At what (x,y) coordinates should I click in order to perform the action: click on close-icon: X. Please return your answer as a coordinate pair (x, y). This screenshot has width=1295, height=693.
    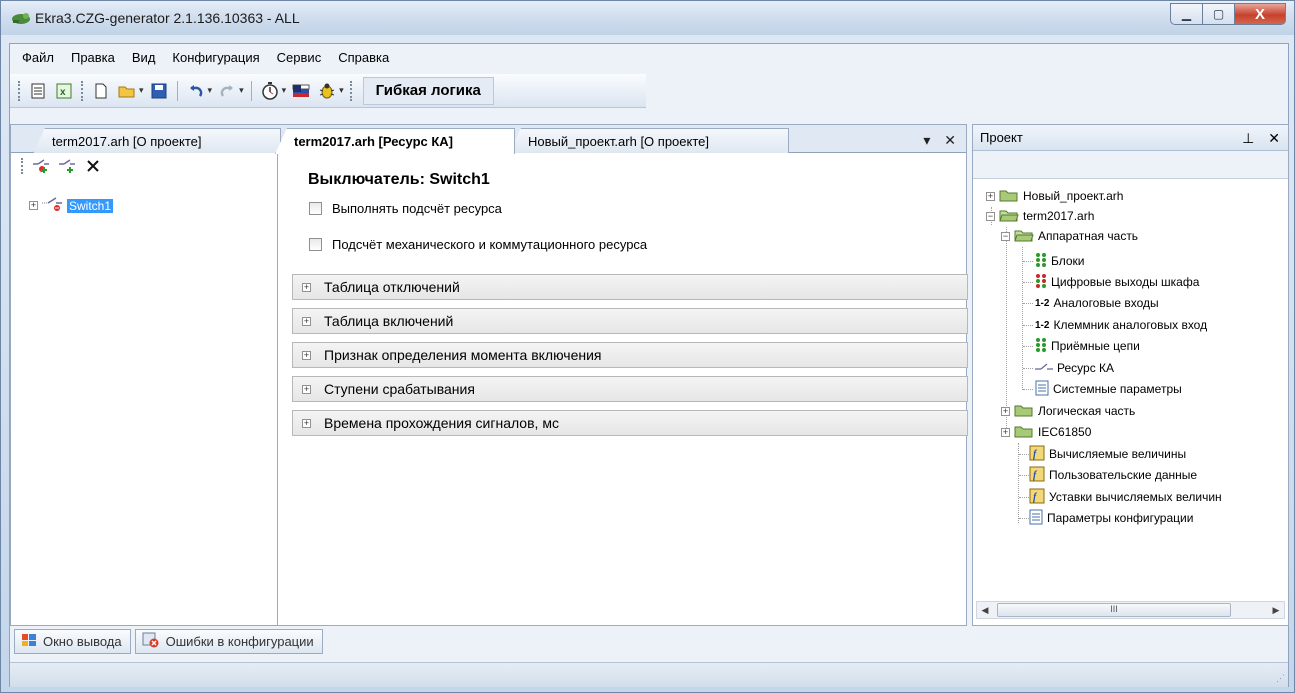
    Looking at the image, I should click on (1259, 14).